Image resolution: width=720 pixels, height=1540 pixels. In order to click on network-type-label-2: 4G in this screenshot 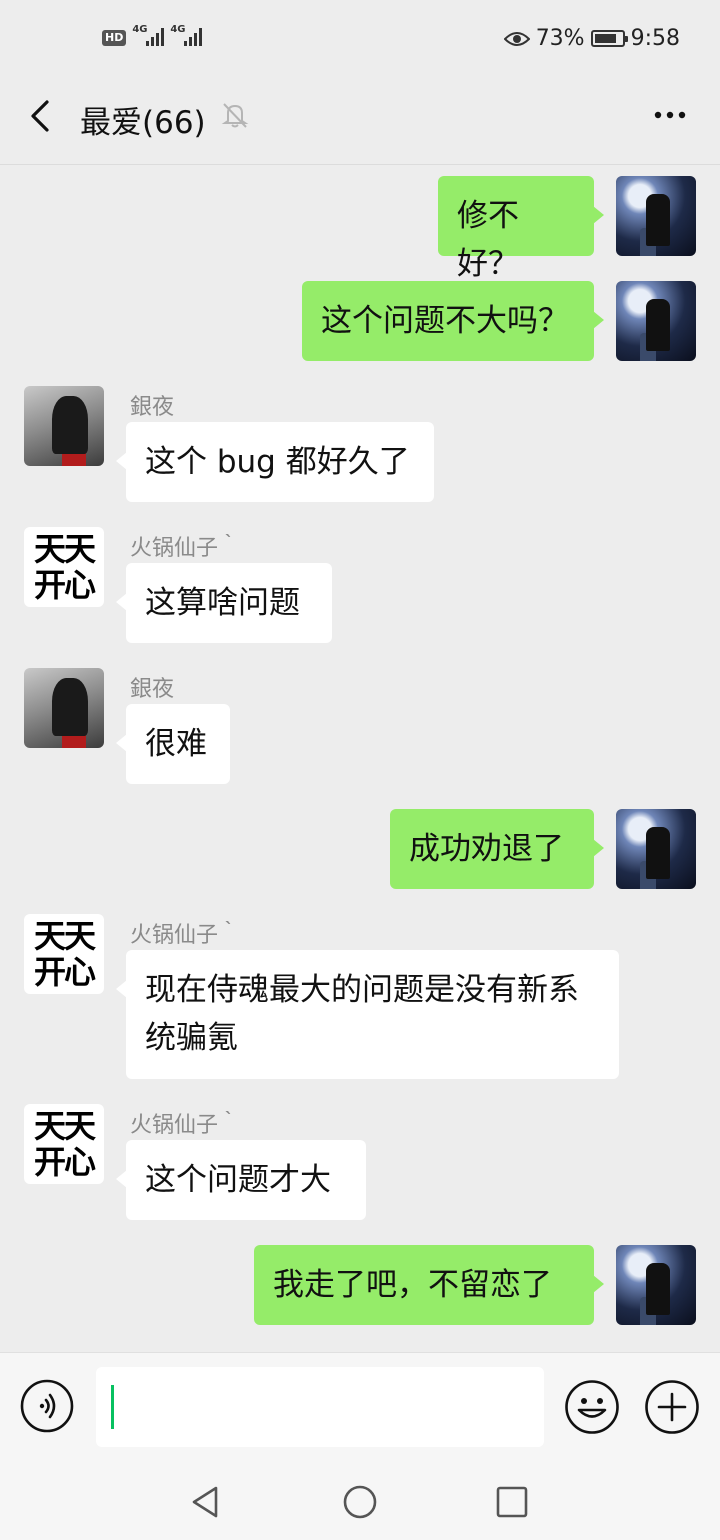, I will do `click(178, 29)`.